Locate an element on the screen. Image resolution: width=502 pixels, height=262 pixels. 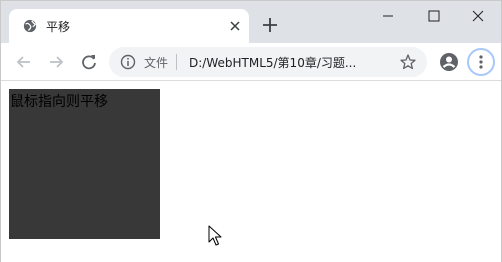
arrow-right-icon is located at coordinates (56, 62).